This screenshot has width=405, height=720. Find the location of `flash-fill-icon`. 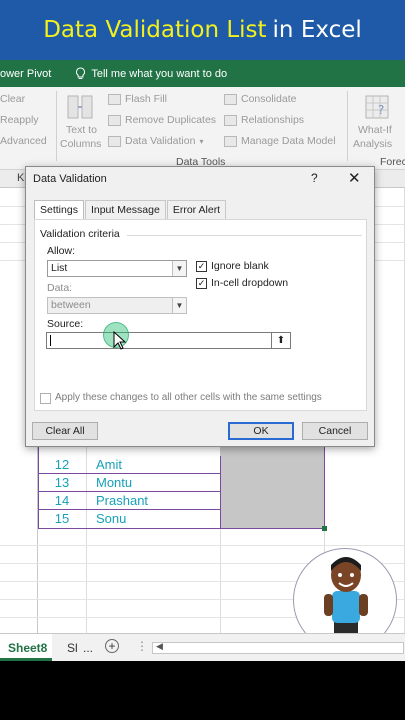

flash-fill-icon is located at coordinates (114, 99).